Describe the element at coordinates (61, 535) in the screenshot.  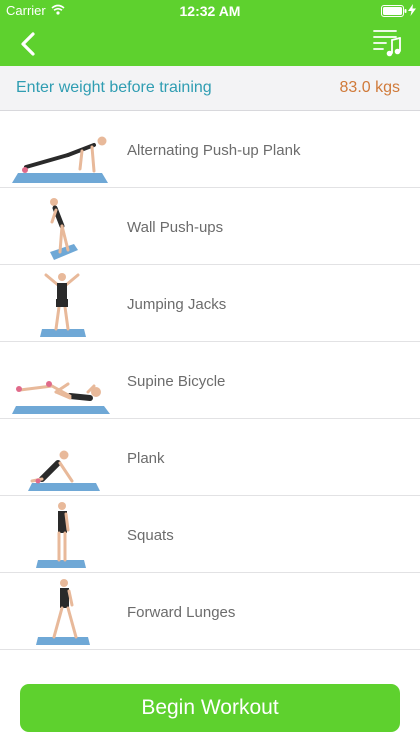
I see `squats-illustration` at that location.